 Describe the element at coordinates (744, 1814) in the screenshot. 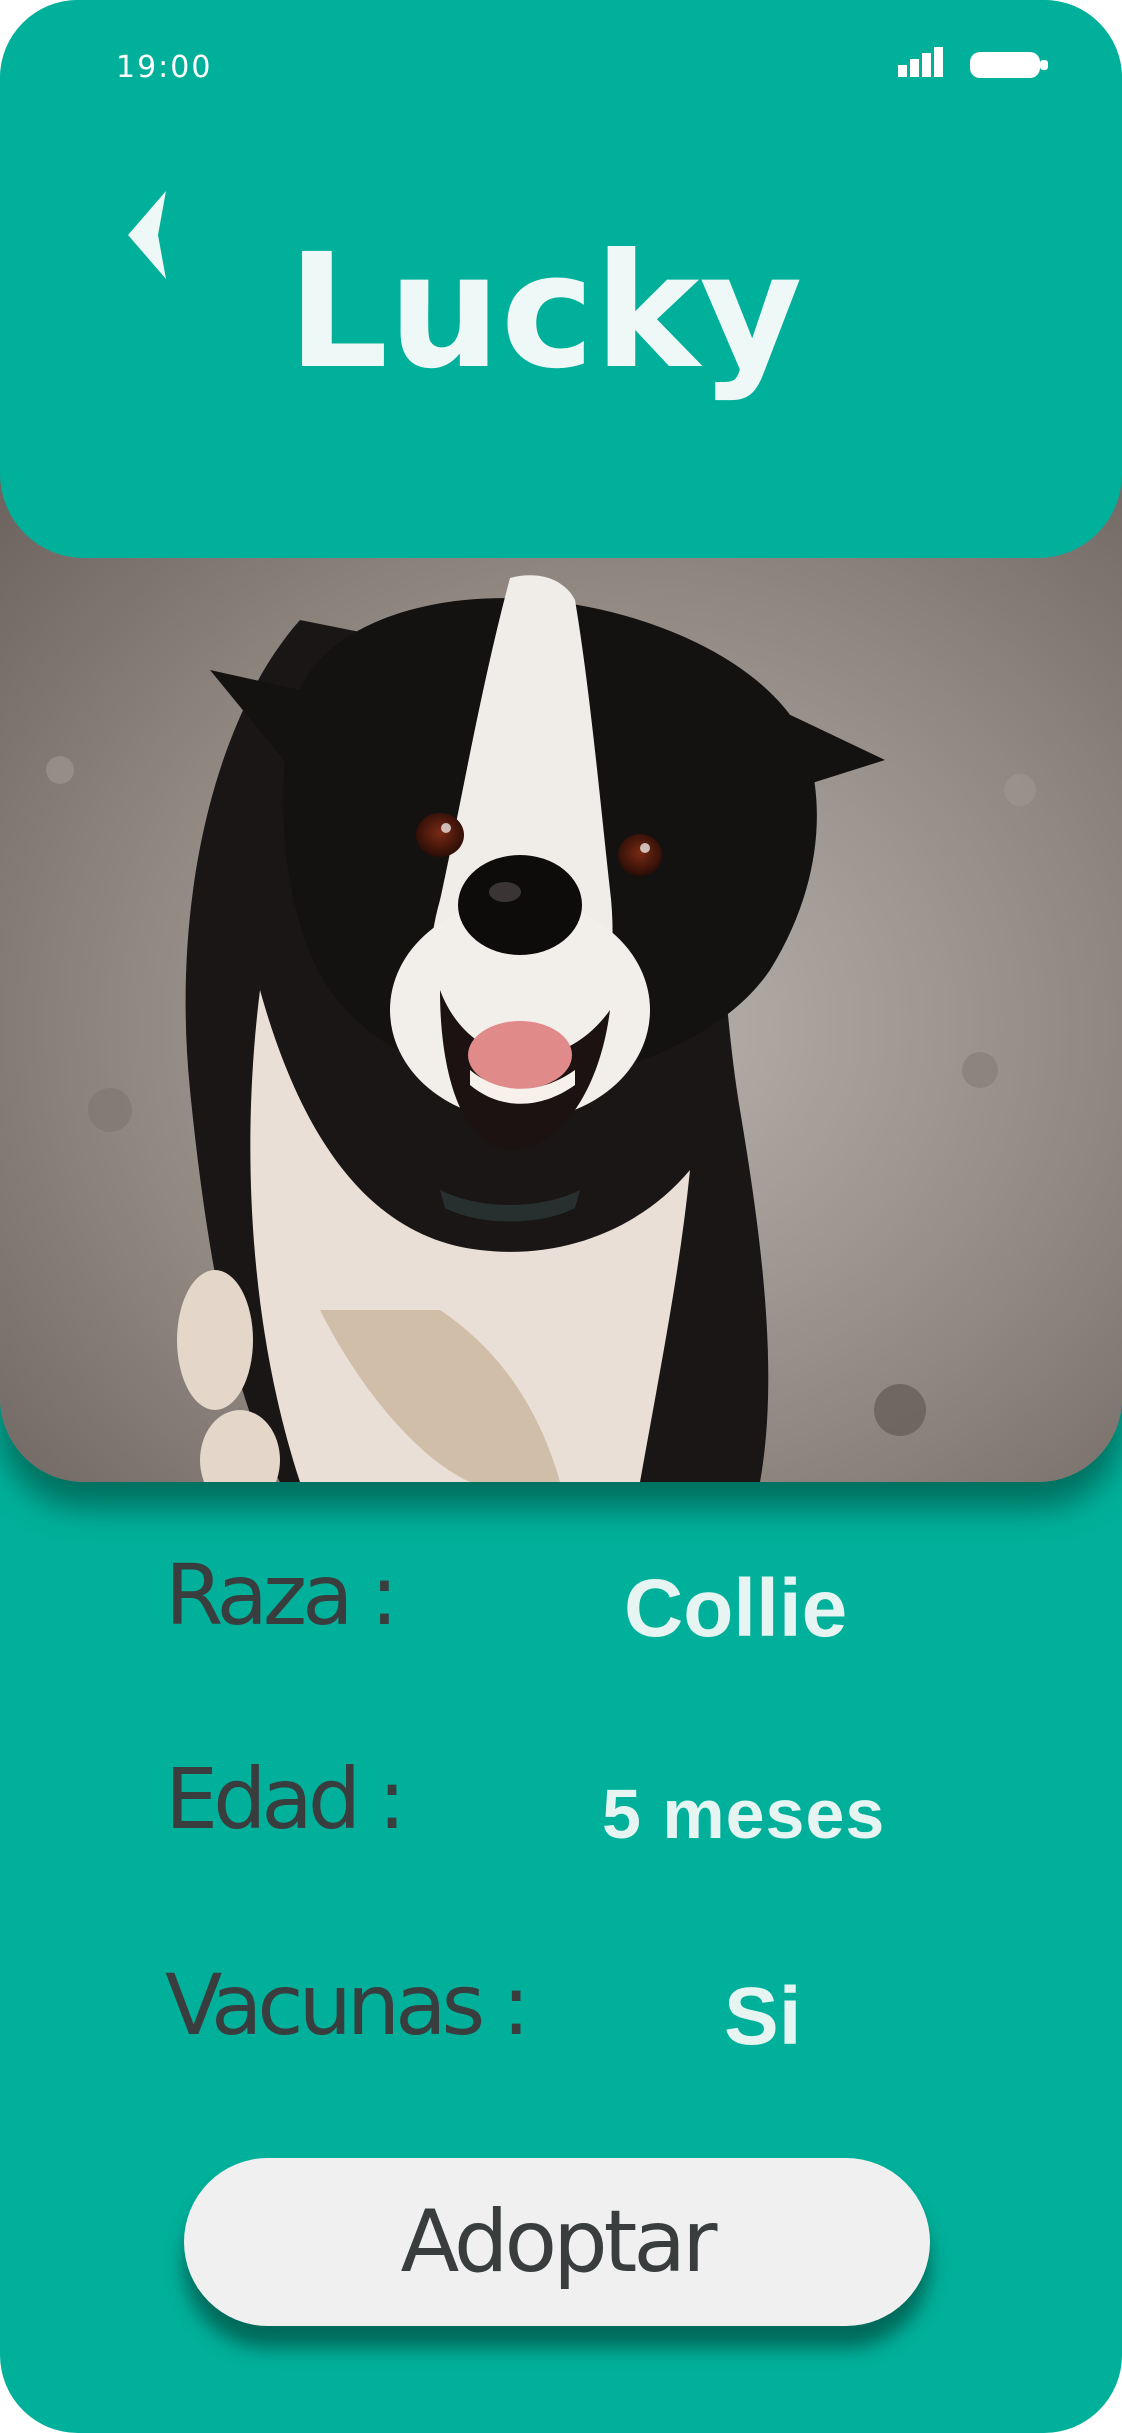

I see `age-value: 5 meses` at that location.